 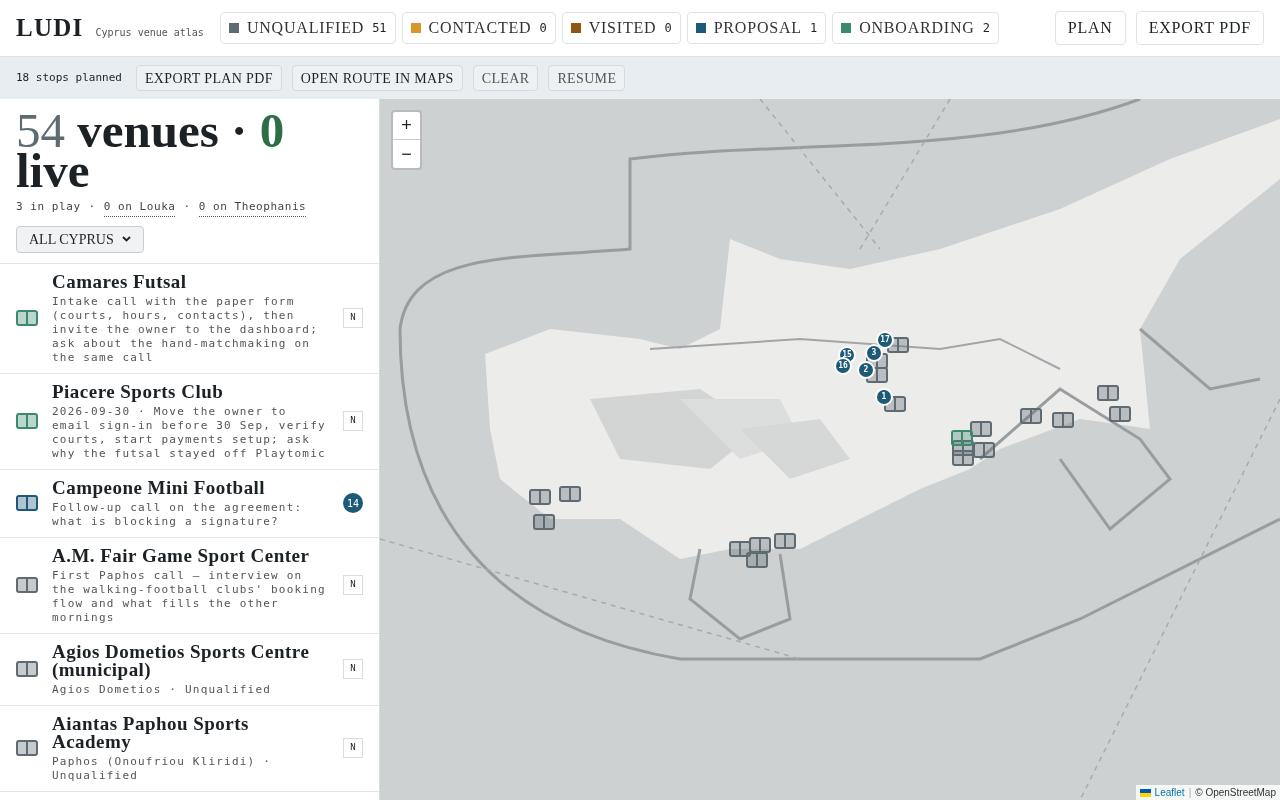 I want to click on status-filter: VISITED 0, so click(x=621, y=28).